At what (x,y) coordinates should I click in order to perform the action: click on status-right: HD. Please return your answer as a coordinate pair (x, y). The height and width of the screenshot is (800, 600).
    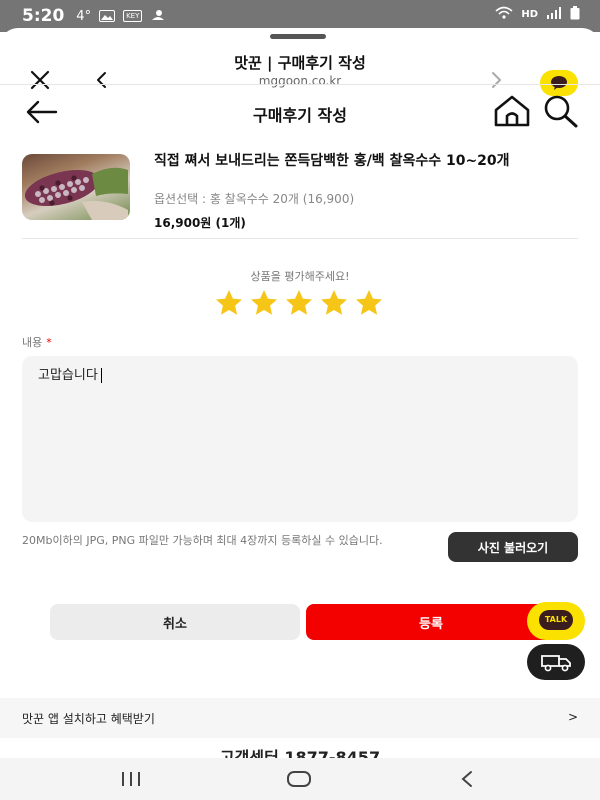
    Looking at the image, I should click on (537, 14).